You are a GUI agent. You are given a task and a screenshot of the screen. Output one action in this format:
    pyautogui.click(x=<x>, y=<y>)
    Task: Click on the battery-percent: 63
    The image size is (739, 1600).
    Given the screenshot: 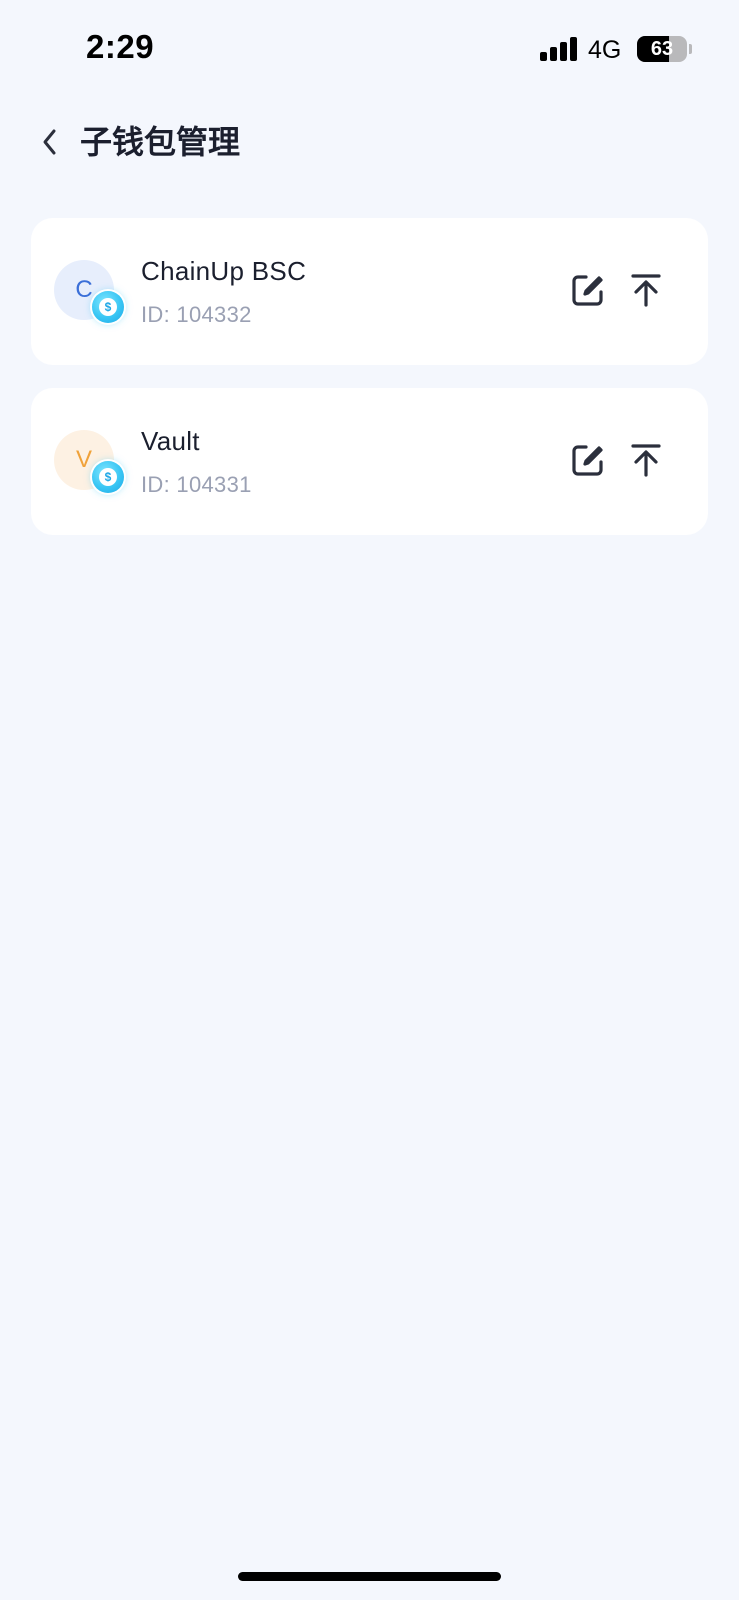 What is the action you would take?
    pyautogui.click(x=662, y=49)
    